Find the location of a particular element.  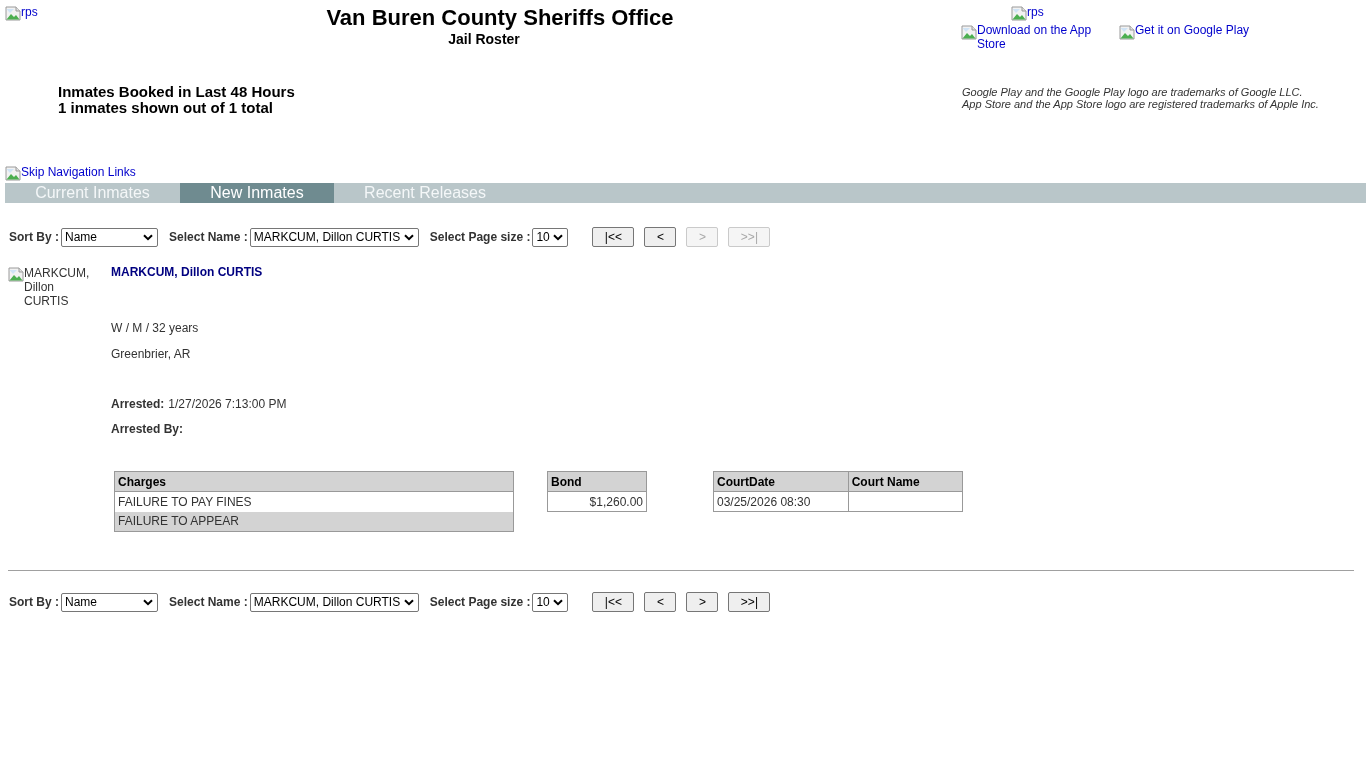

pager-button: > is located at coordinates (702, 602).